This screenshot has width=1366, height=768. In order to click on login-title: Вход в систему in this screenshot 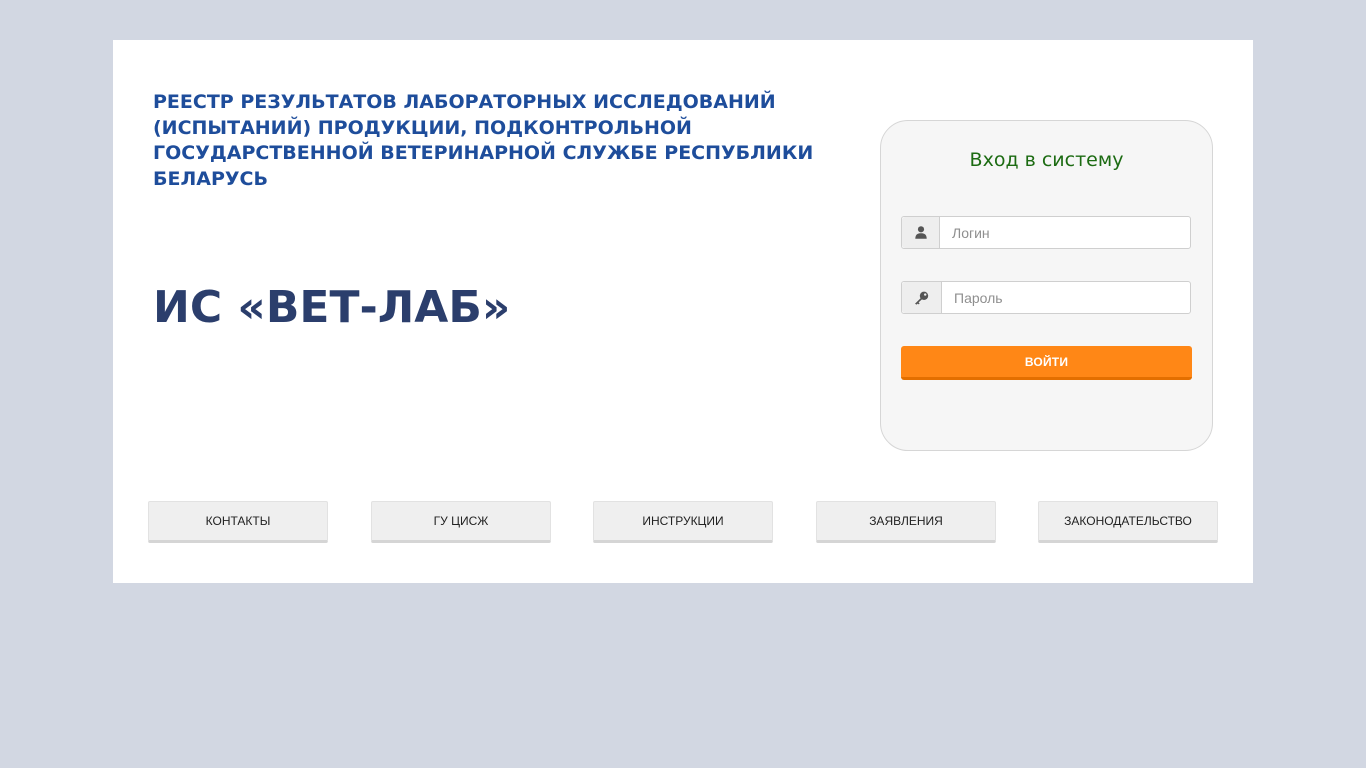, I will do `click(1046, 160)`.